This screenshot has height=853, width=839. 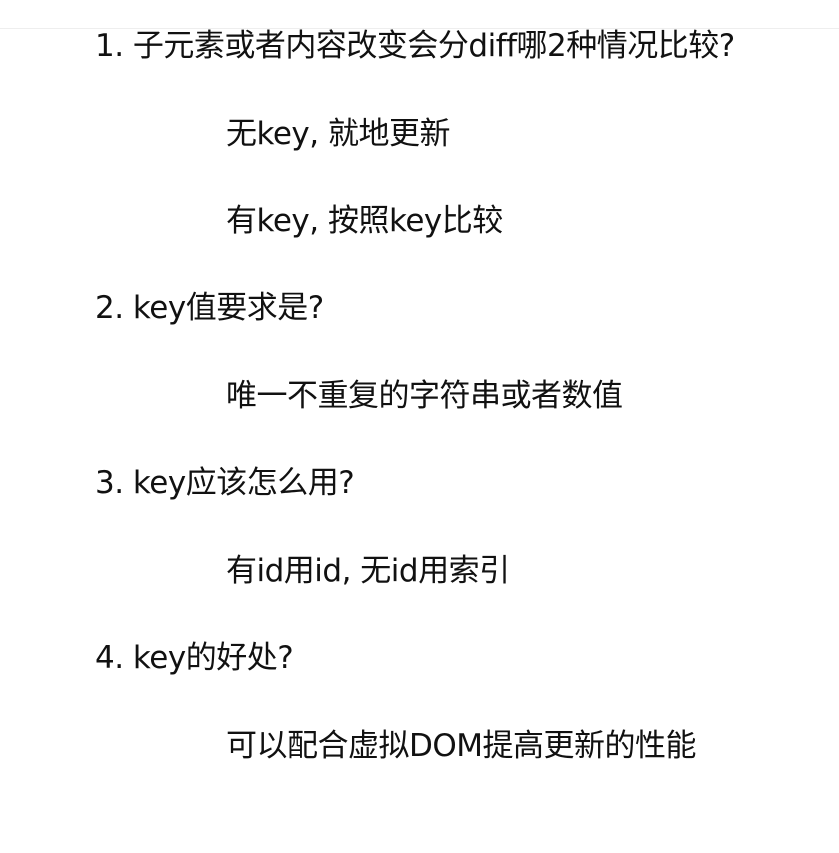 I want to click on answer-1-2: 有key, 按照key比较, so click(x=364, y=221).